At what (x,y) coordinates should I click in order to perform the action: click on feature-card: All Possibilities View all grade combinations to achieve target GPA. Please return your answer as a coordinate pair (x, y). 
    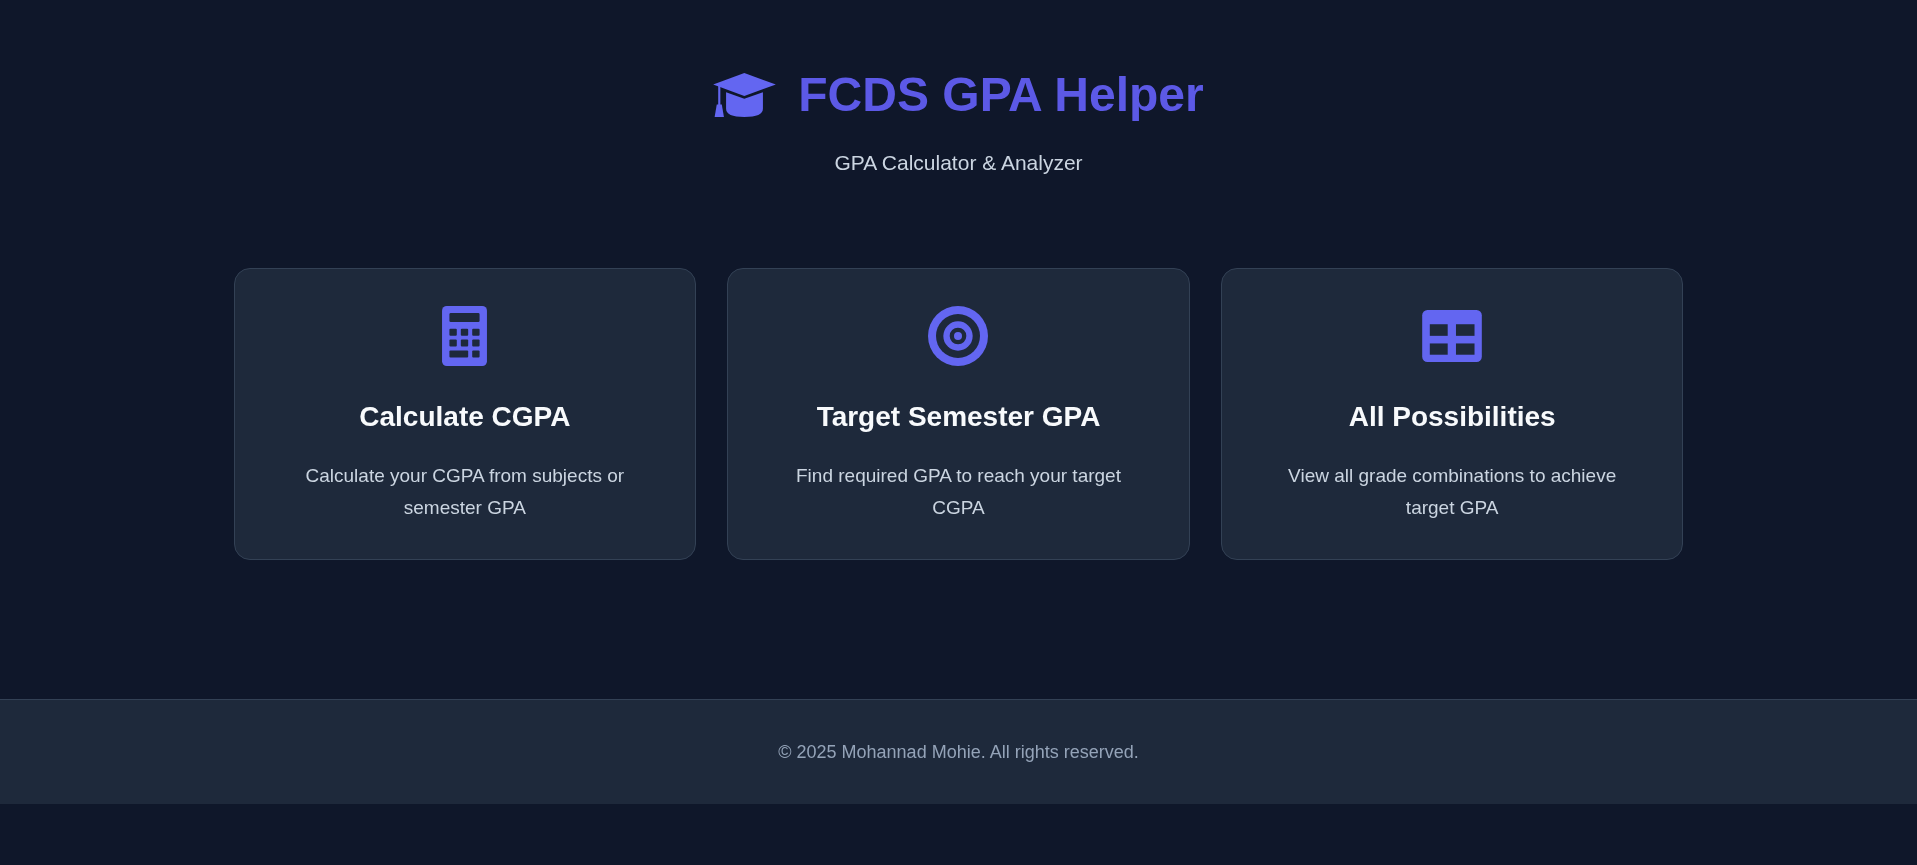
    Looking at the image, I should click on (1452, 414).